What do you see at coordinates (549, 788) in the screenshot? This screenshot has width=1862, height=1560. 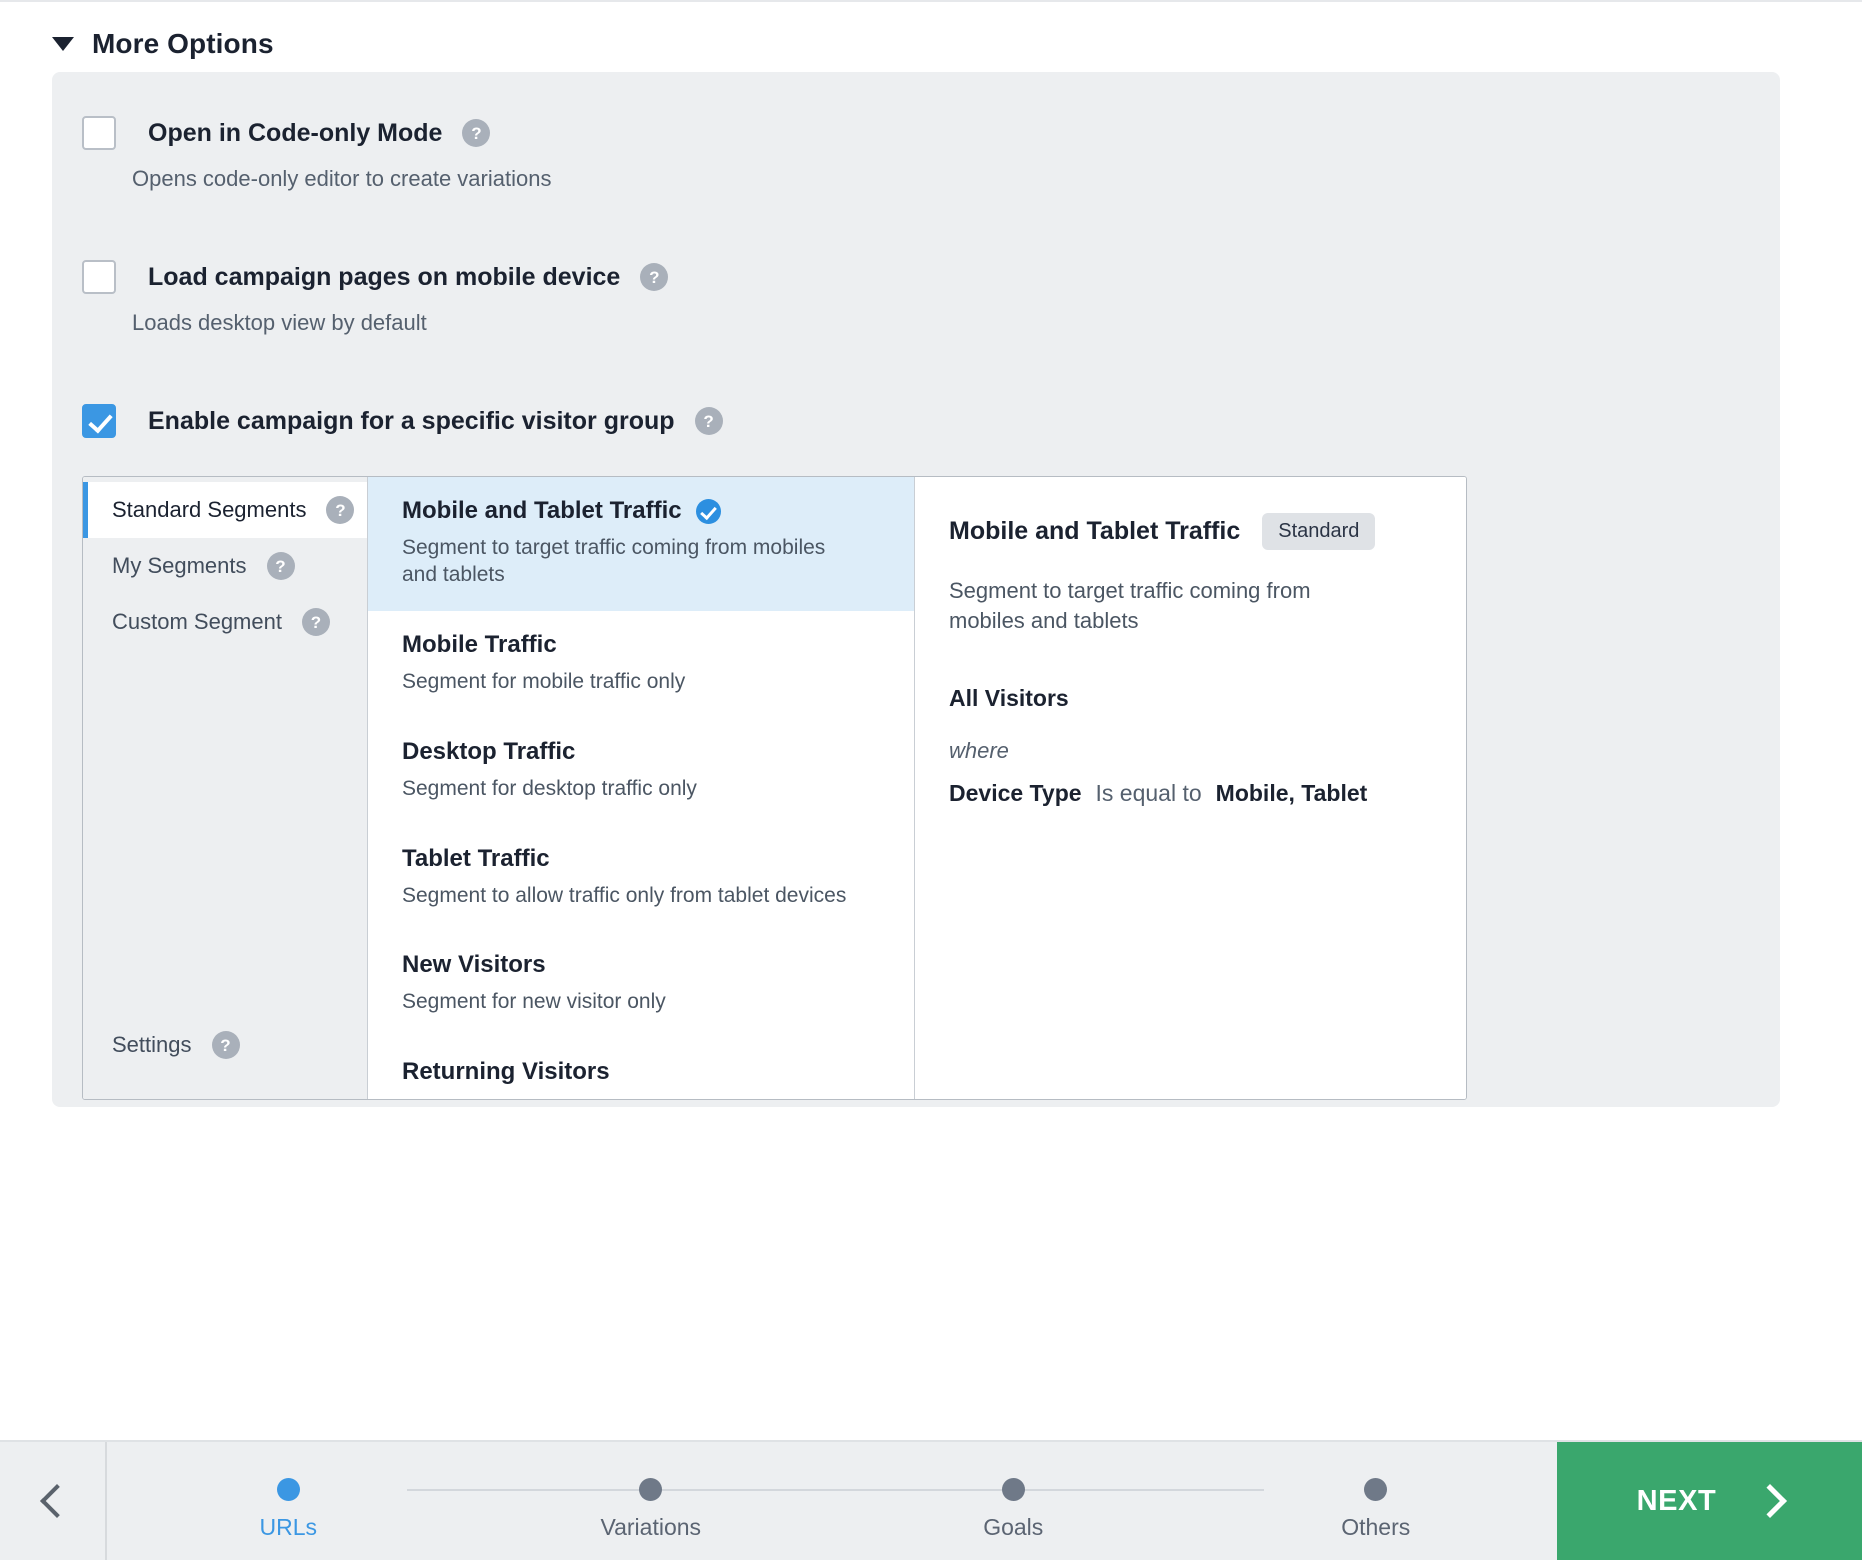 I see `segment-description: Segment for desktop traffic only` at bounding box center [549, 788].